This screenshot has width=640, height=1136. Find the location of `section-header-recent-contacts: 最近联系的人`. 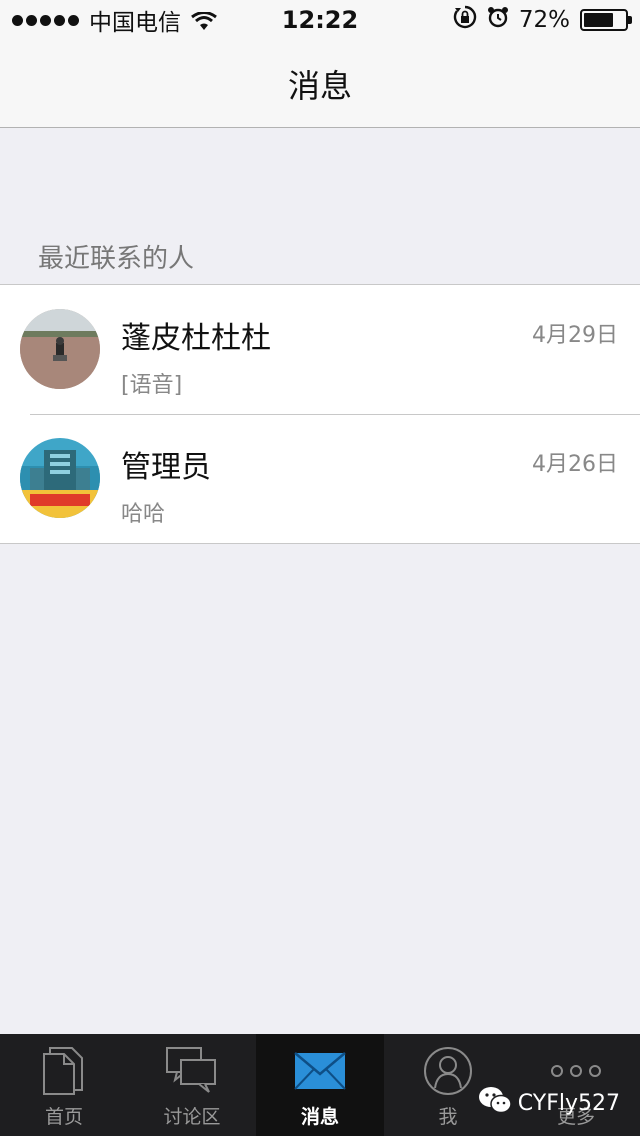

section-header-recent-contacts: 最近联系的人 is located at coordinates (116, 259).